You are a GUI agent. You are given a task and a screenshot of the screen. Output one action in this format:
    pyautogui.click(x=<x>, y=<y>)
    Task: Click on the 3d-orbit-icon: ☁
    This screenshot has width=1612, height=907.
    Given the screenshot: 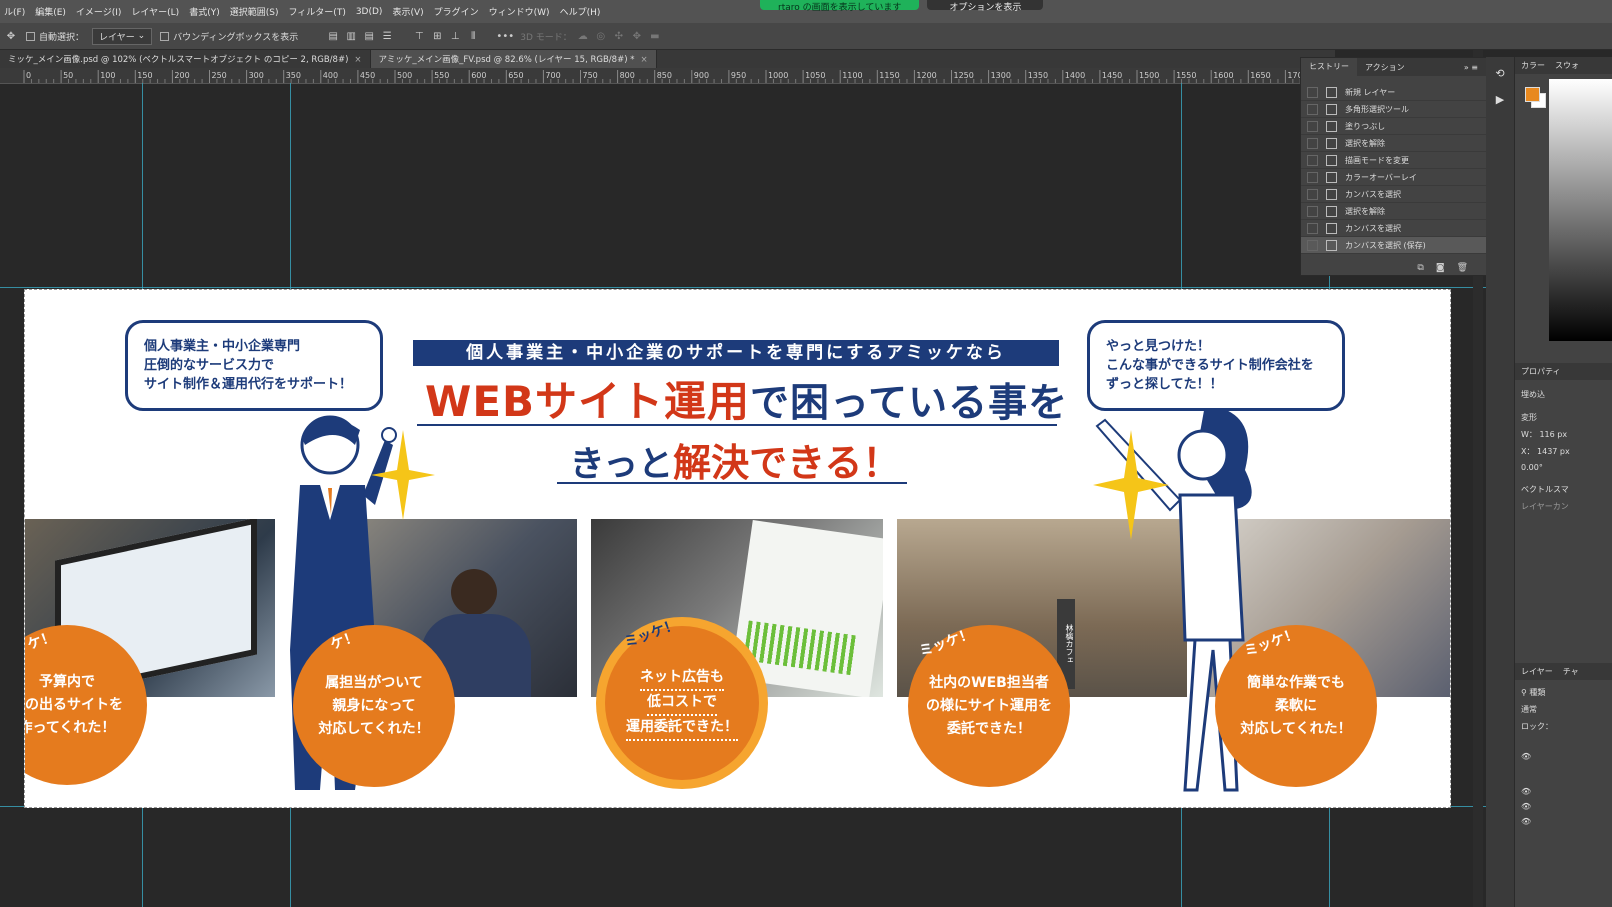 What is the action you would take?
    pyautogui.click(x=583, y=36)
    